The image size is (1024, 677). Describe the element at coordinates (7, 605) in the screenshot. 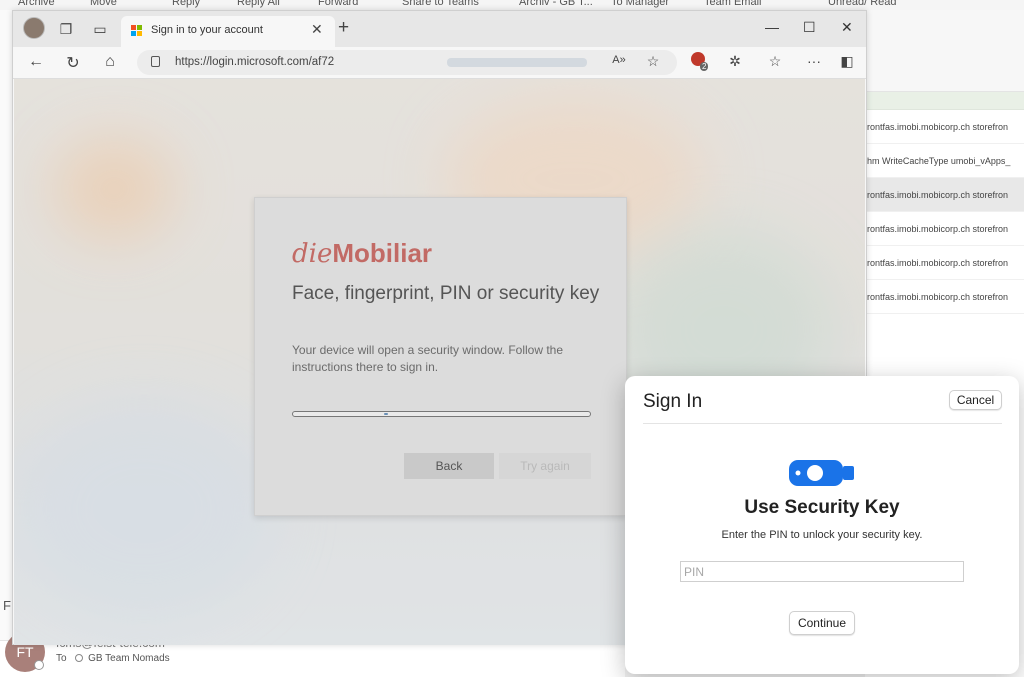

I see `outlook-side-letter: F` at that location.